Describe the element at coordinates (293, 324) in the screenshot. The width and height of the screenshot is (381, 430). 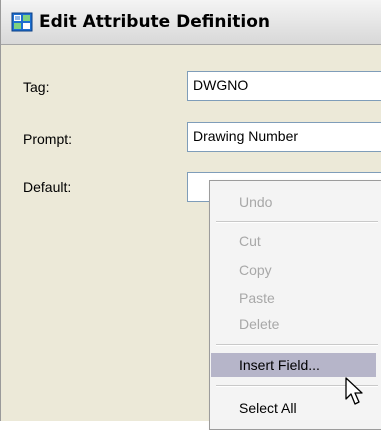
I see `menu-item-delete: Delete` at that location.